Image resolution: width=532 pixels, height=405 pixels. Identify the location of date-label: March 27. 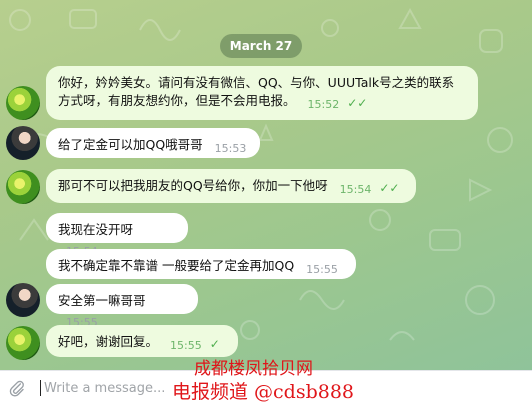
(261, 46).